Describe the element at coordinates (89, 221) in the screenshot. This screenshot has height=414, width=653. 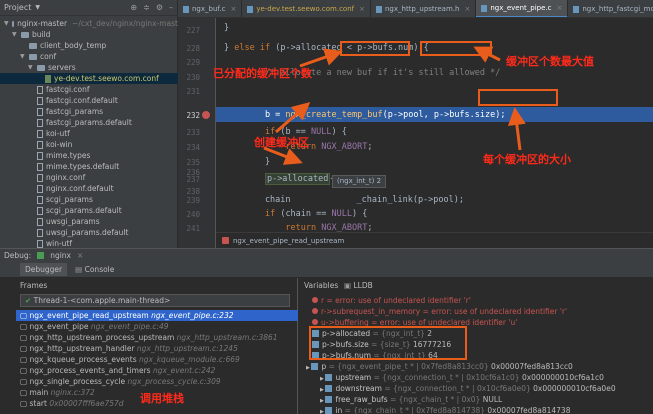
I see `tree-item: uwsgi_params` at that location.